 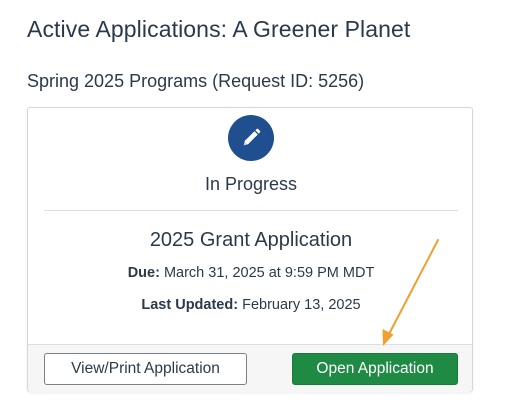 I want to click on section-title: Spring 2025 Programs (Request ID: 5256), so click(x=196, y=81).